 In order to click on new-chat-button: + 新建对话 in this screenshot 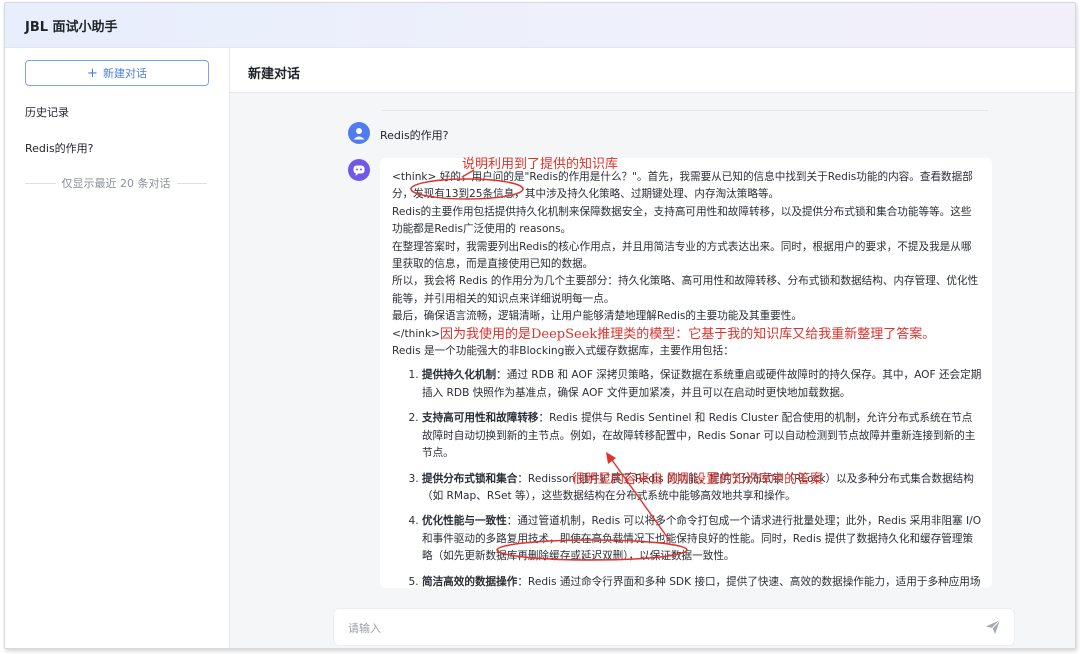, I will do `click(117, 73)`.